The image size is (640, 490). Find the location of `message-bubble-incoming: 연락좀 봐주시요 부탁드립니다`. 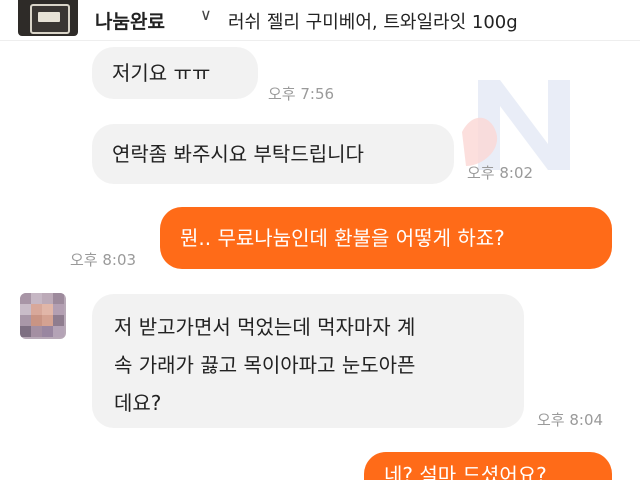

message-bubble-incoming: 연락좀 봐주시요 부탁드립니다 is located at coordinates (273, 154).